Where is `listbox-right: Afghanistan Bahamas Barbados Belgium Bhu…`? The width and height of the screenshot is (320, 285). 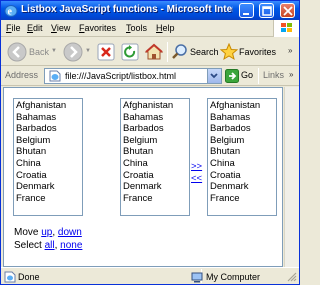
listbox-right: Afghanistan Bahamas Barbados Belgium Bhu… is located at coordinates (242, 157).